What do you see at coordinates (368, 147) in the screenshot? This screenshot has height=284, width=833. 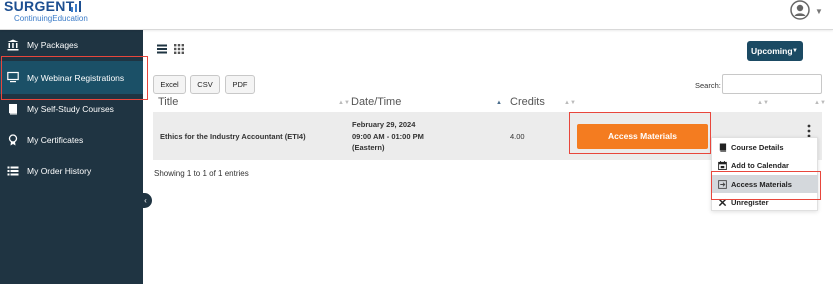 I see `row-timezone: (Eastern)` at bounding box center [368, 147].